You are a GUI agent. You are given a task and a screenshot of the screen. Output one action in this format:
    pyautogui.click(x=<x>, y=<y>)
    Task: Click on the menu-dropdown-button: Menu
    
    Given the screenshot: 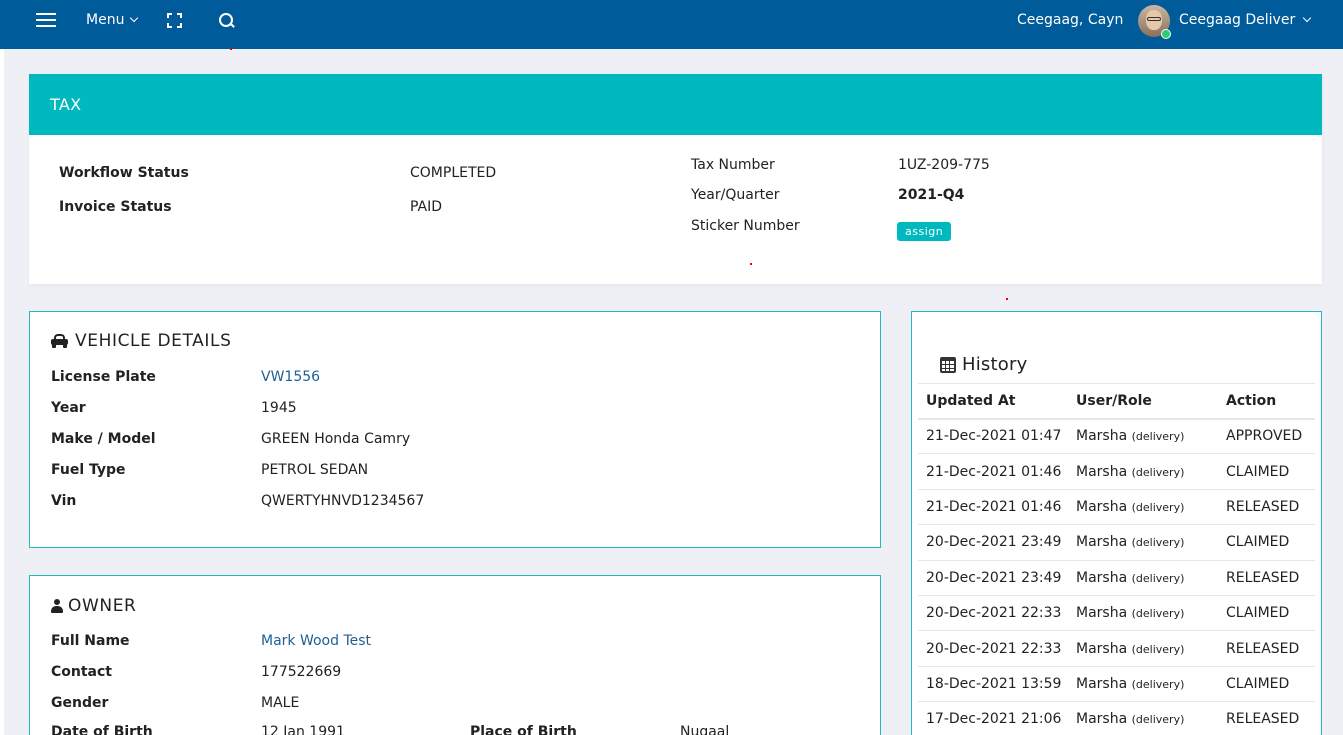 What is the action you would take?
    pyautogui.click(x=112, y=20)
    